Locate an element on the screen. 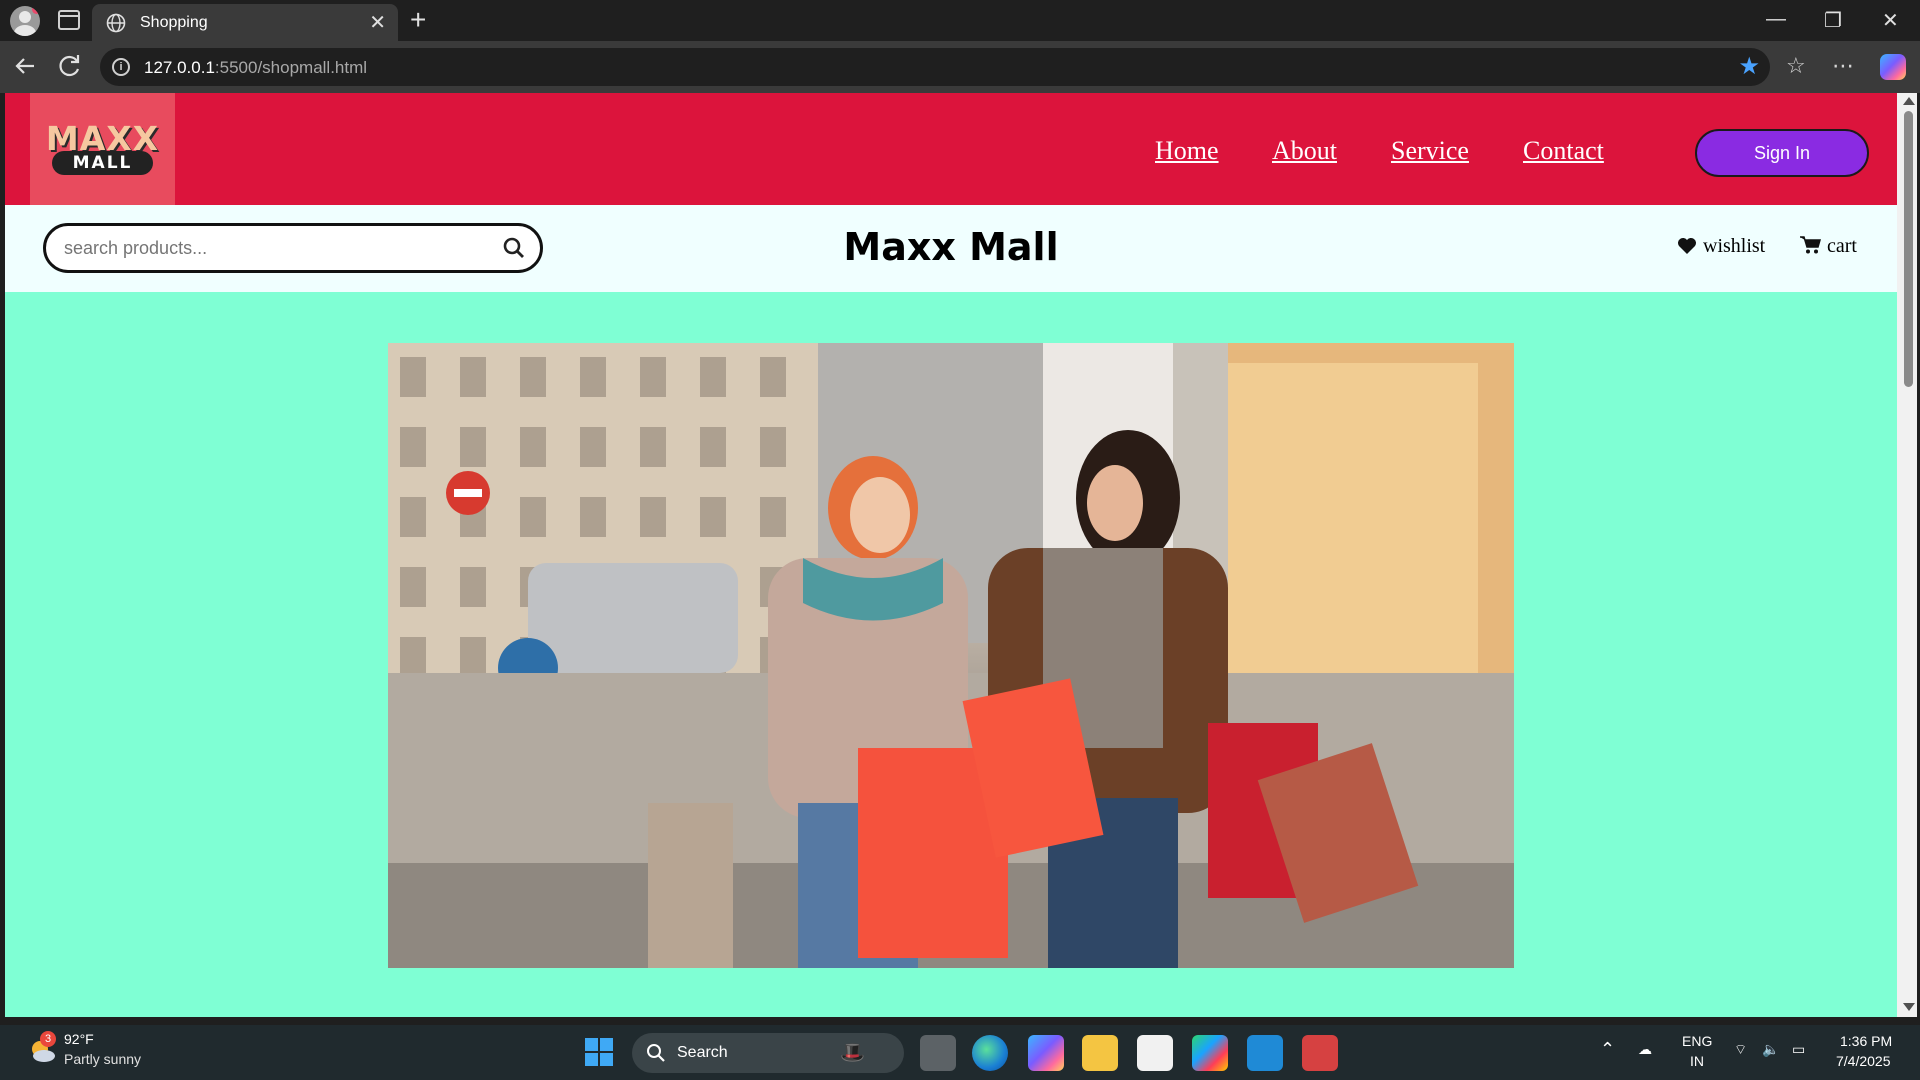  language-code: ENG is located at coordinates (1697, 1041).